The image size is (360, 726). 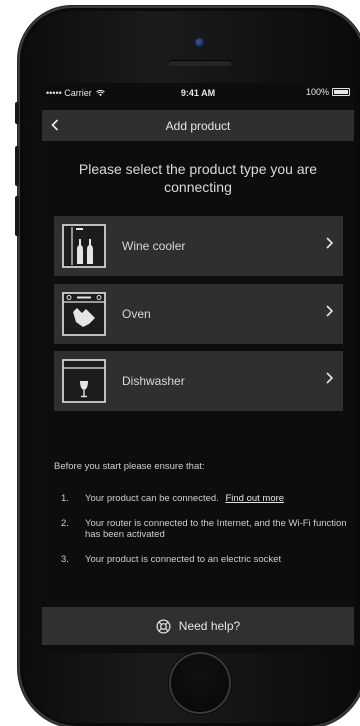 What do you see at coordinates (17, 113) in the screenshot?
I see `mute-switch` at bounding box center [17, 113].